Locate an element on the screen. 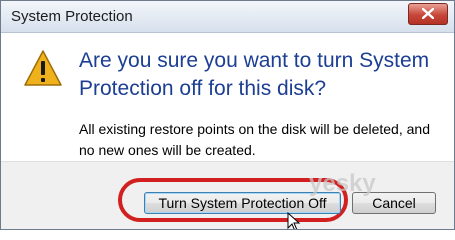  warning-icon is located at coordinates (43, 68).